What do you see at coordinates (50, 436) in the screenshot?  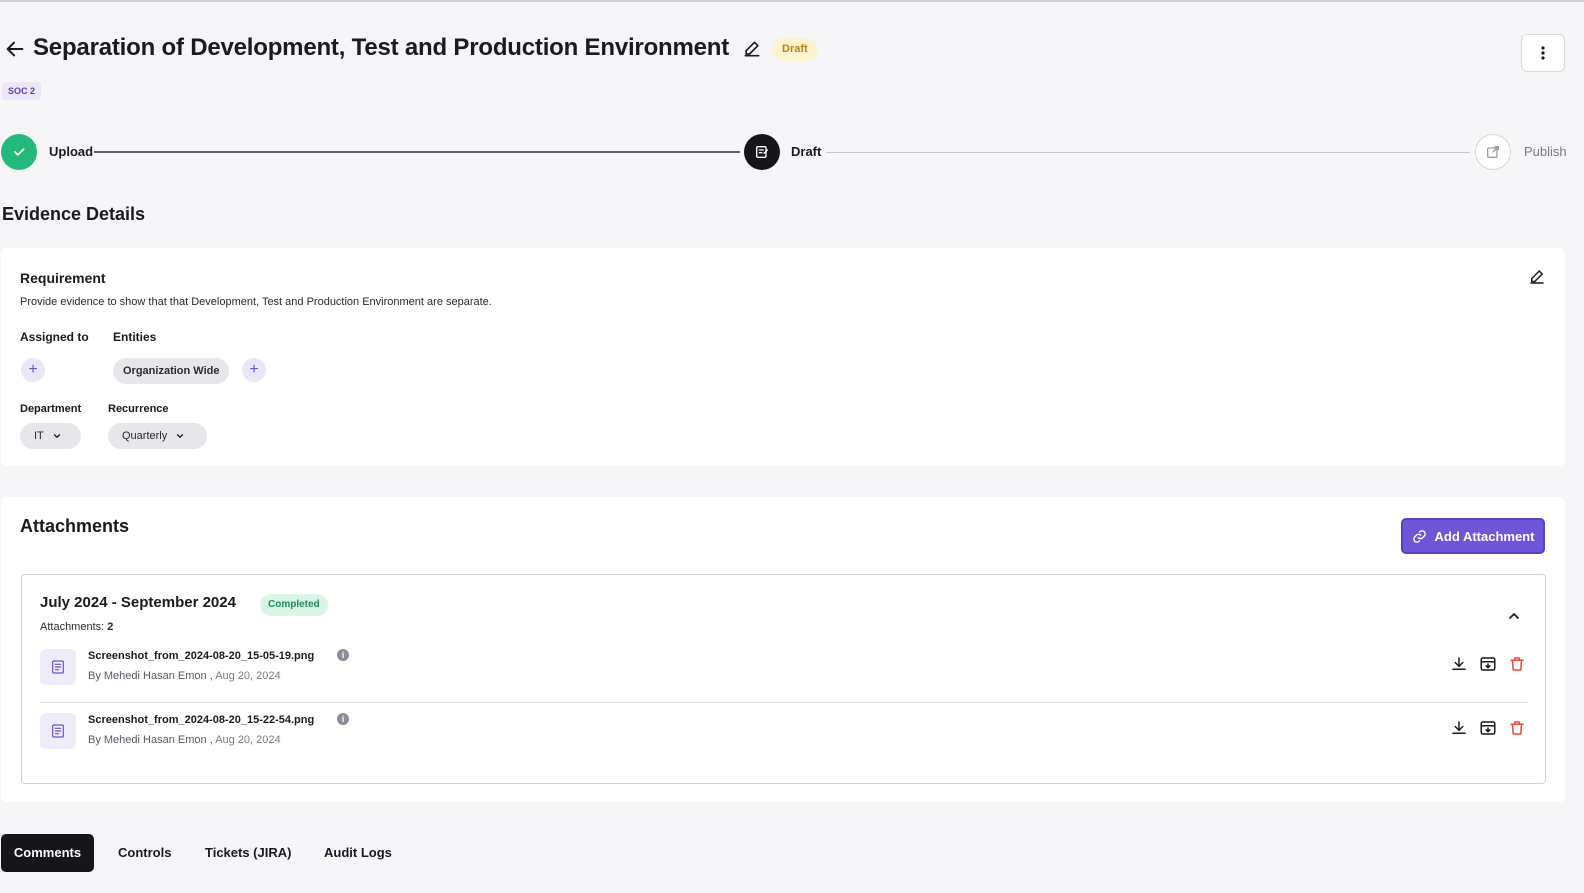 I see `department-select: IT` at bounding box center [50, 436].